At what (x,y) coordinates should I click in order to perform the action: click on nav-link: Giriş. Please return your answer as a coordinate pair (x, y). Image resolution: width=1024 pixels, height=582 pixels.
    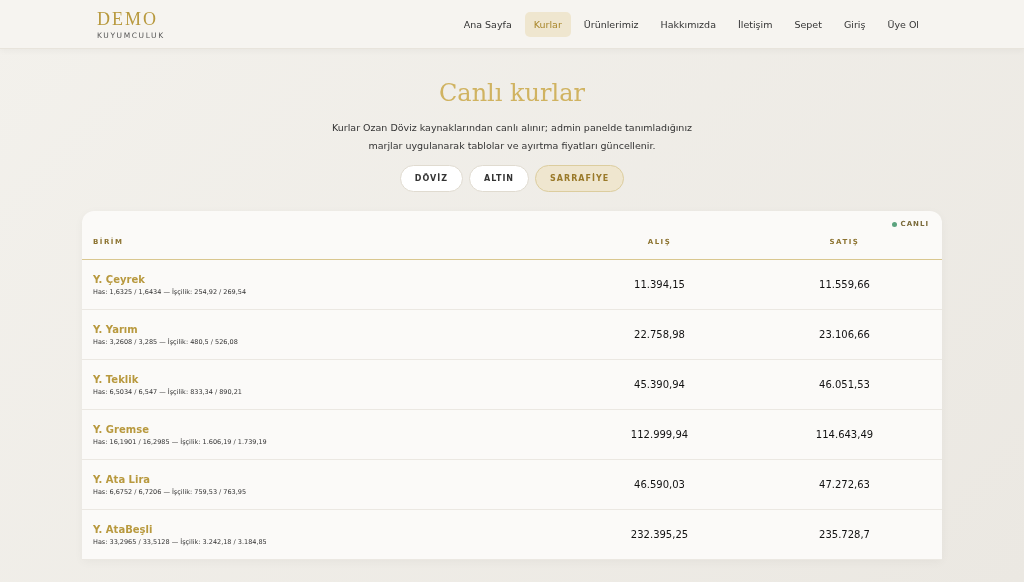
    Looking at the image, I should click on (854, 24).